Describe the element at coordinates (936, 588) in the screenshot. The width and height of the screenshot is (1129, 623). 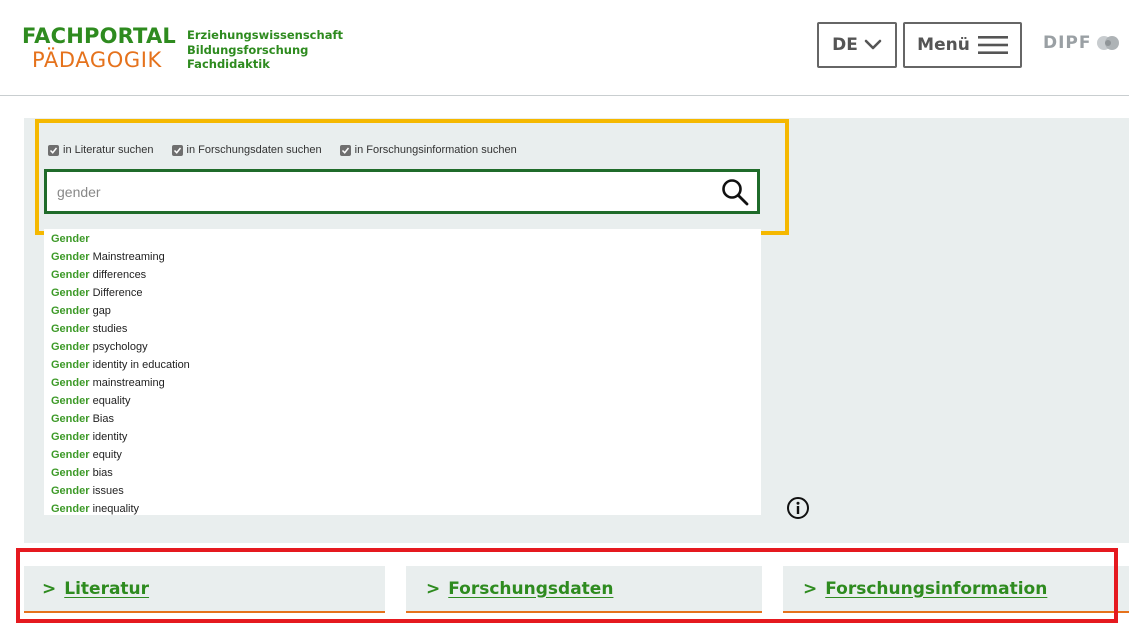
I see `tab-label-forschungsinformation: Forschungsinformation` at that location.